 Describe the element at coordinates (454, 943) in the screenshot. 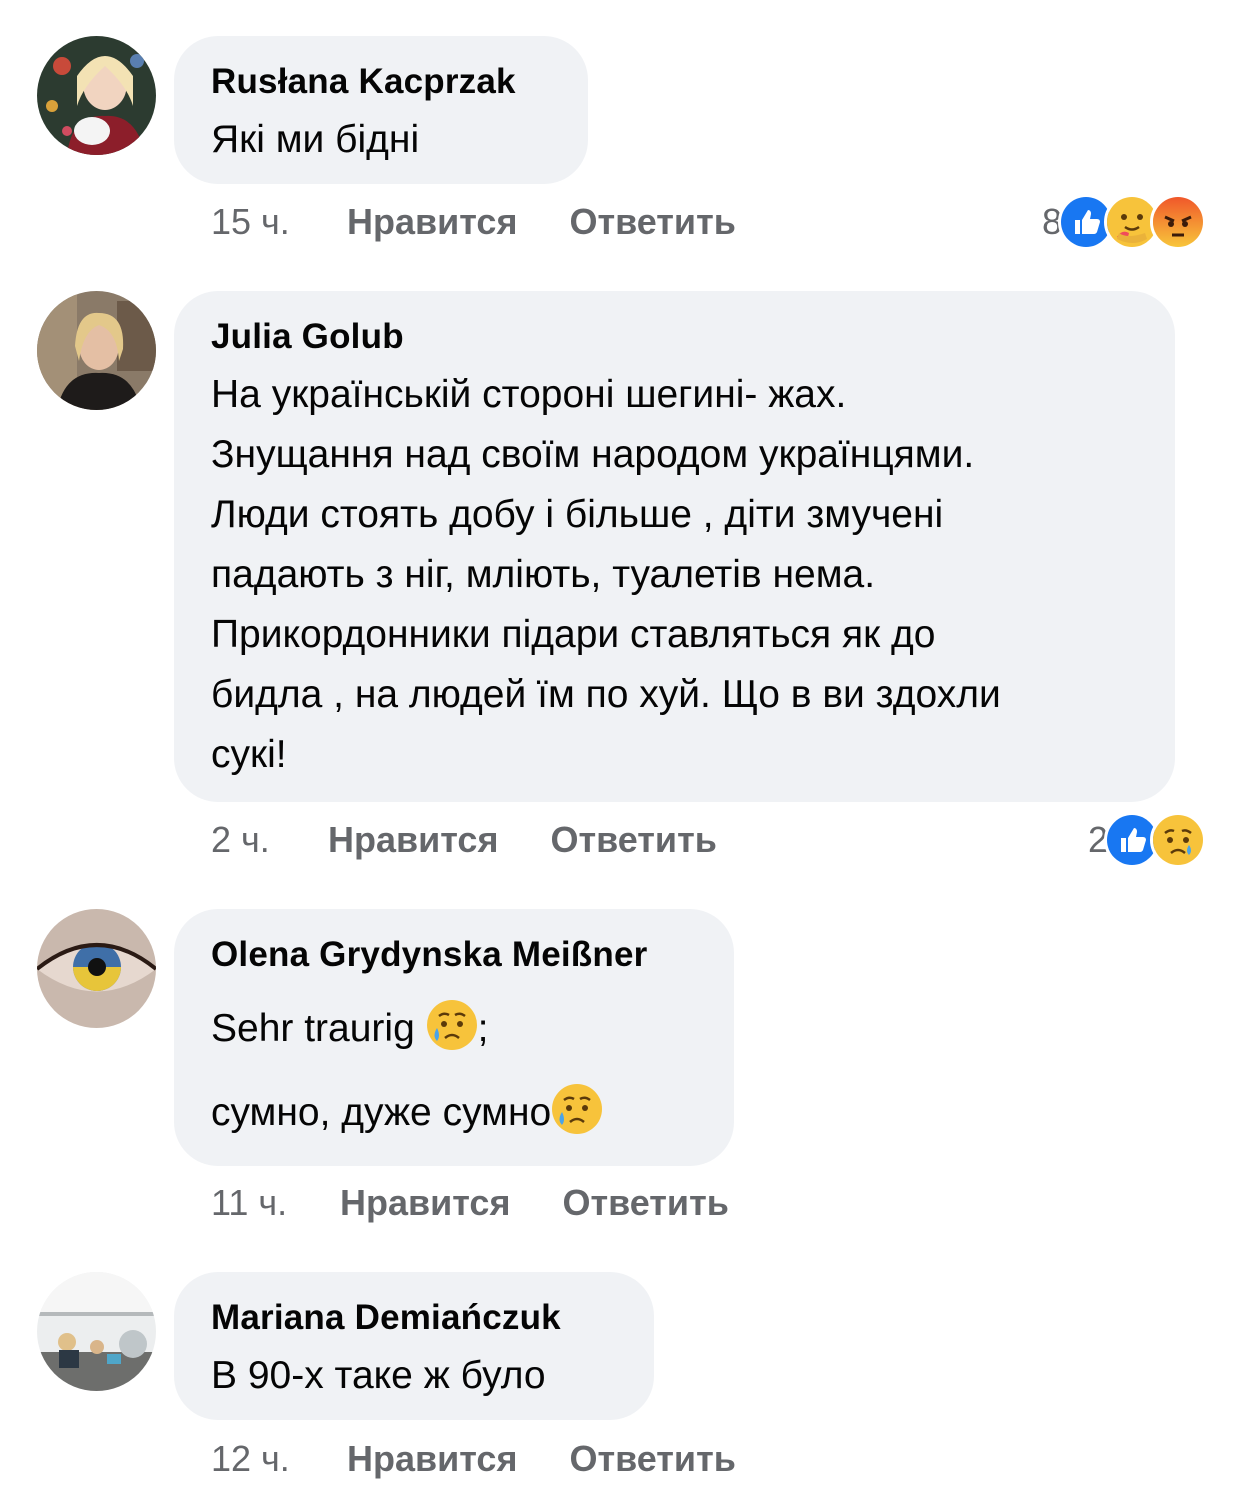

I see `author-name: Olena Grydynska Meißner` at that location.